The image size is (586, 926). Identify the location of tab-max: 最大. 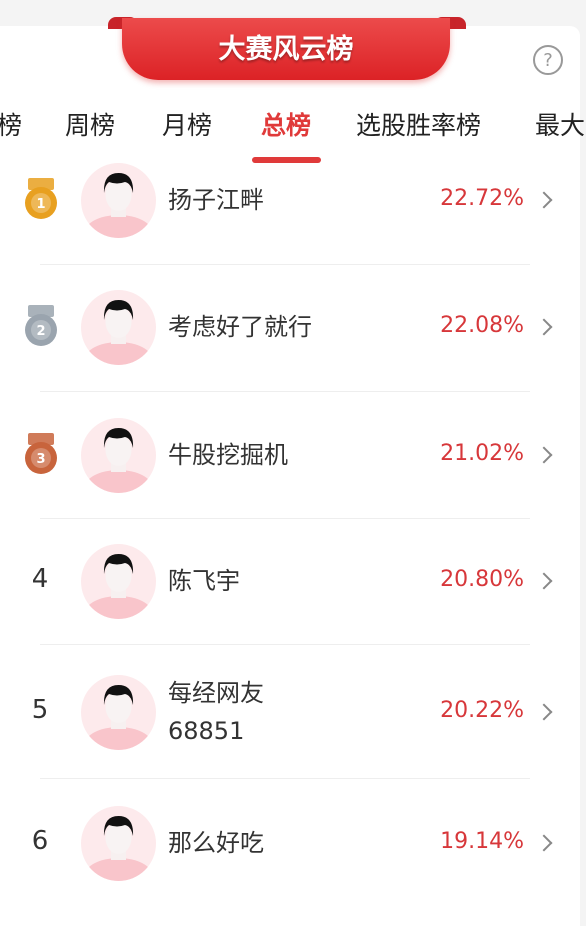
(560, 124).